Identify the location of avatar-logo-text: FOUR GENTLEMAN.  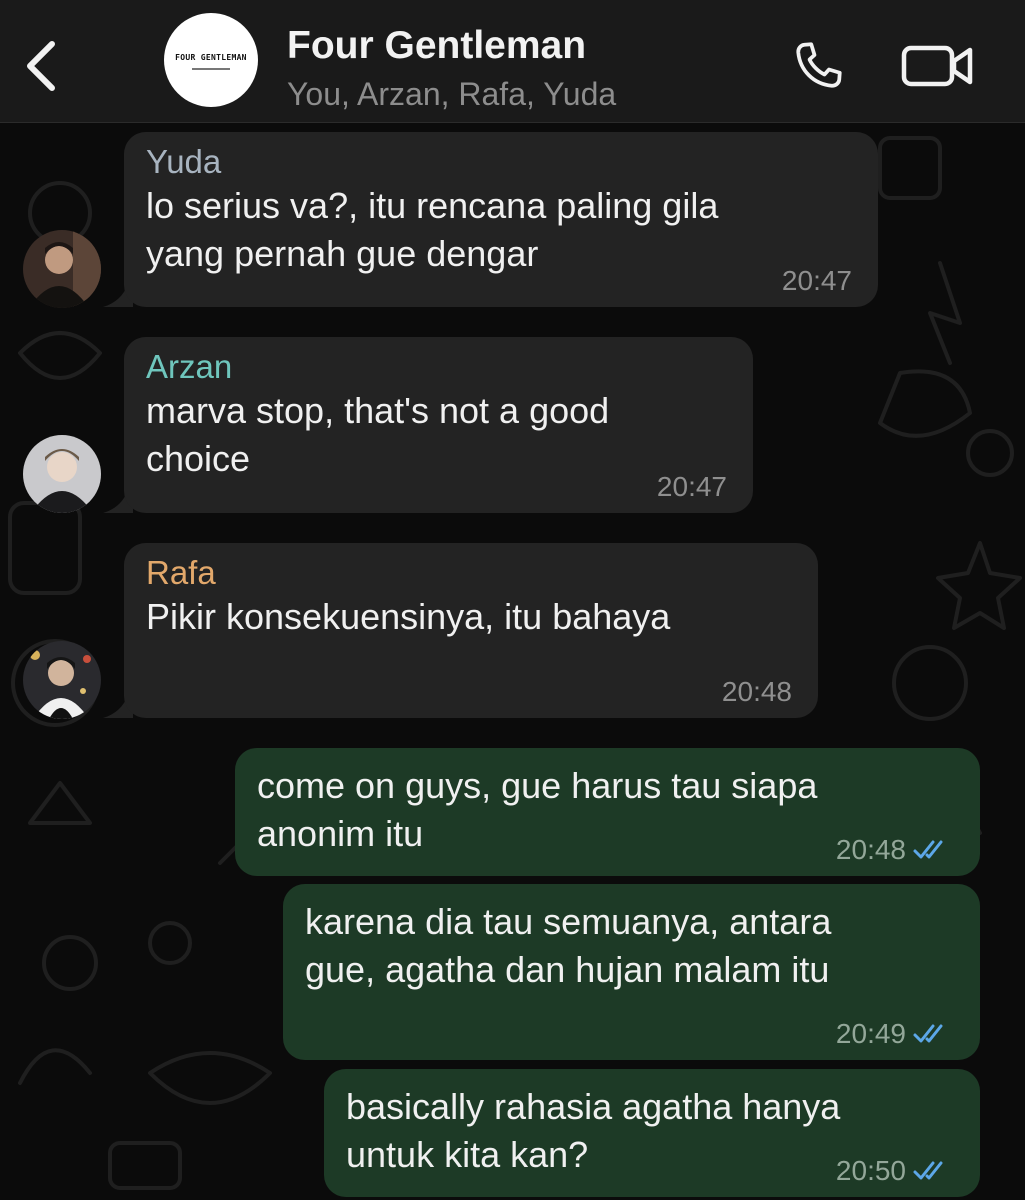
(211, 57).